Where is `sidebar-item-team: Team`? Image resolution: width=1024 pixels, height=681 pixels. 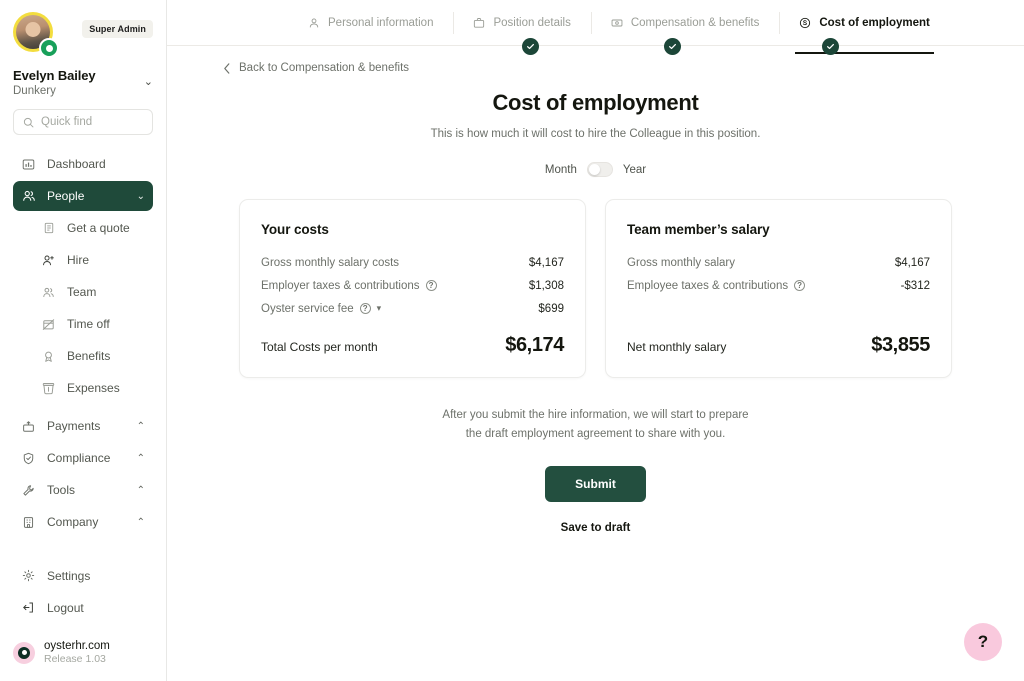 sidebar-item-team: Team is located at coordinates (93, 292).